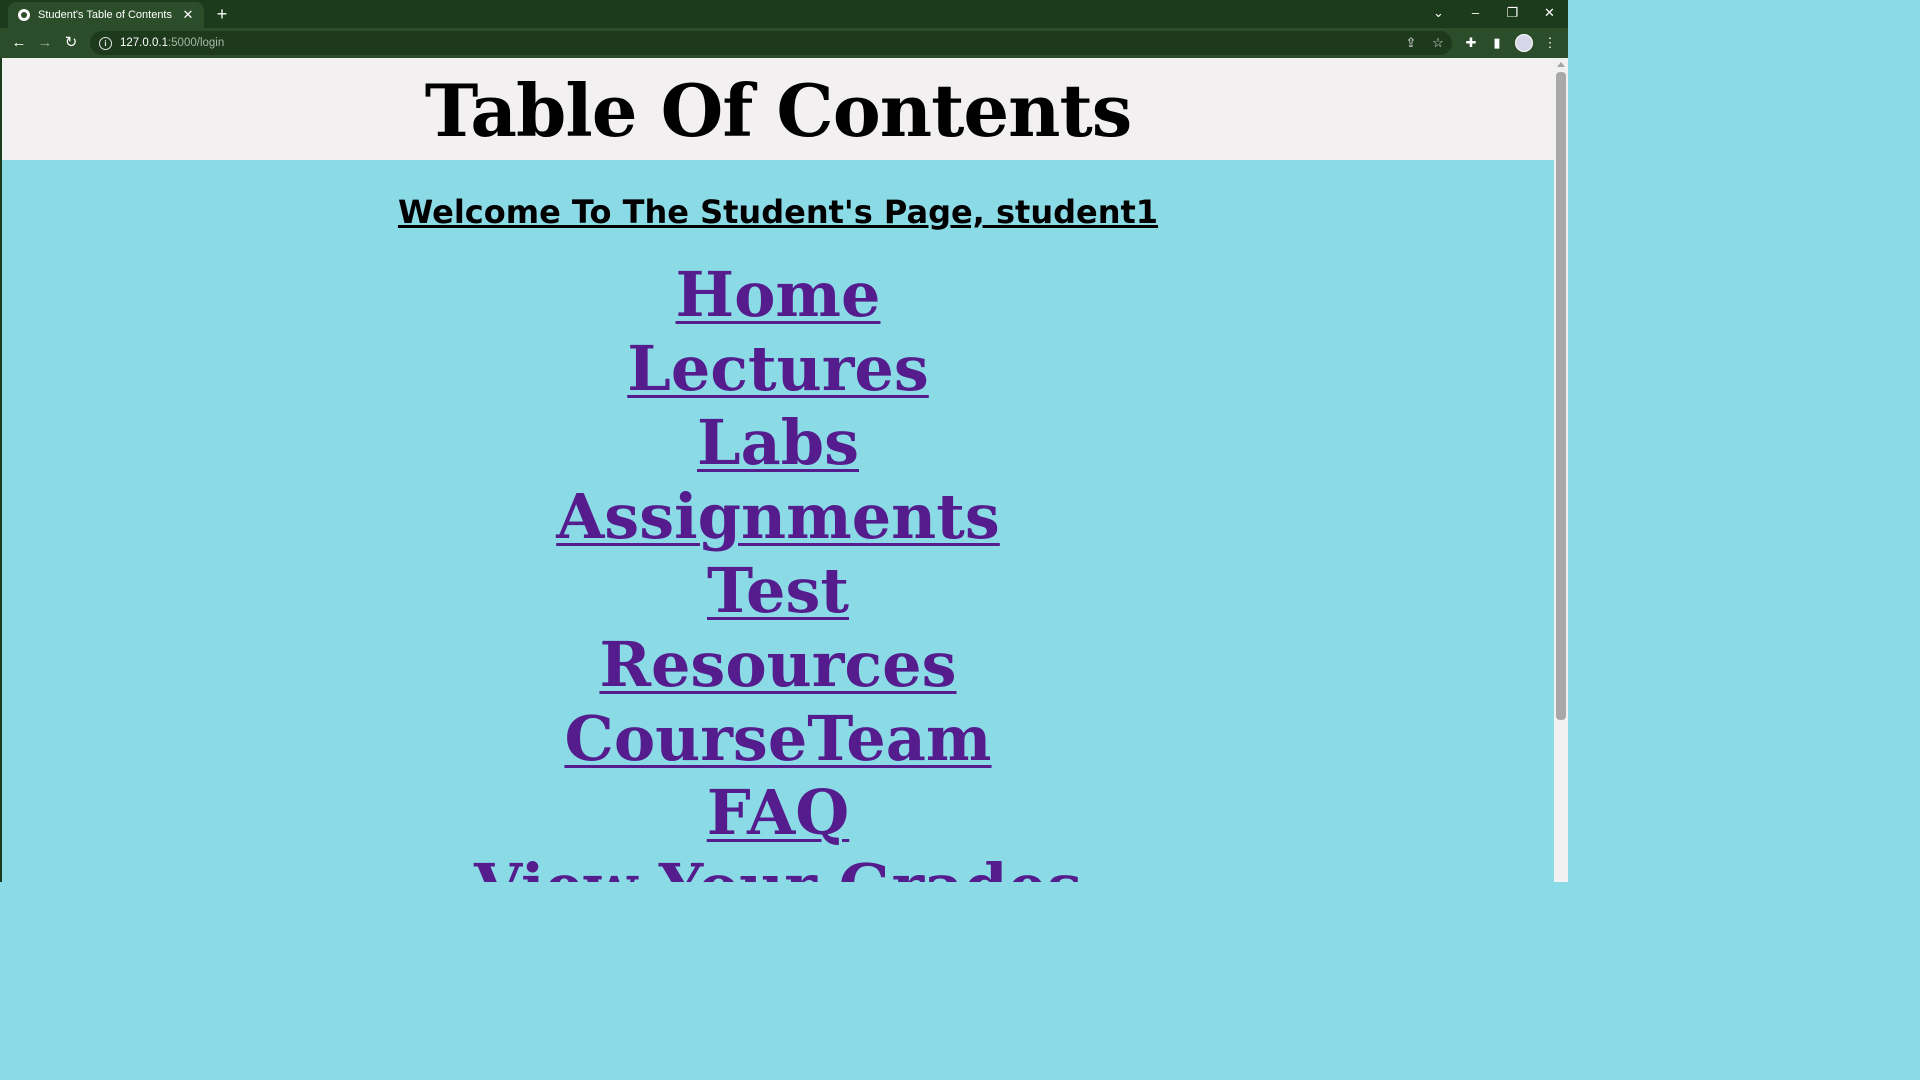 The height and width of the screenshot is (1080, 1920). I want to click on browser-tab: Student's Table of Contents ✕, so click(106, 15).